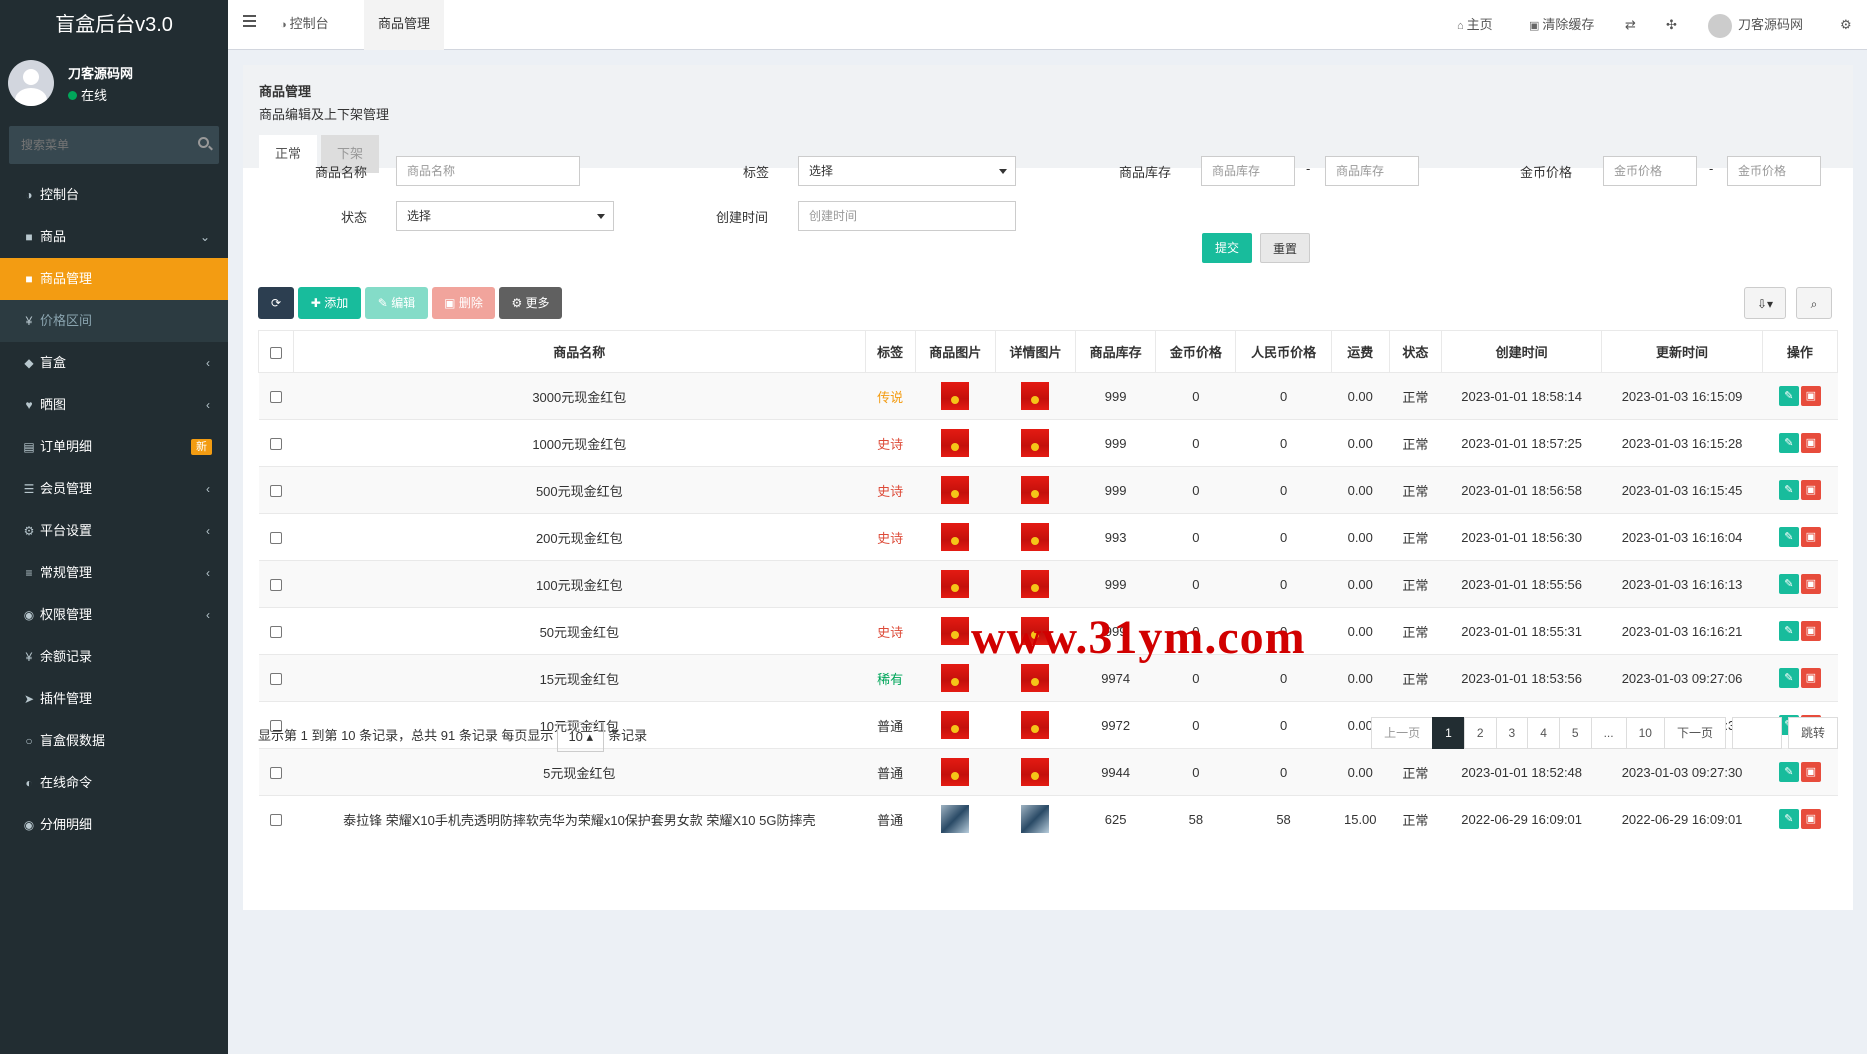 The height and width of the screenshot is (1054, 1867). What do you see at coordinates (1755, 25) in the screenshot?
I see `user-menu: 刀客源码网` at bounding box center [1755, 25].